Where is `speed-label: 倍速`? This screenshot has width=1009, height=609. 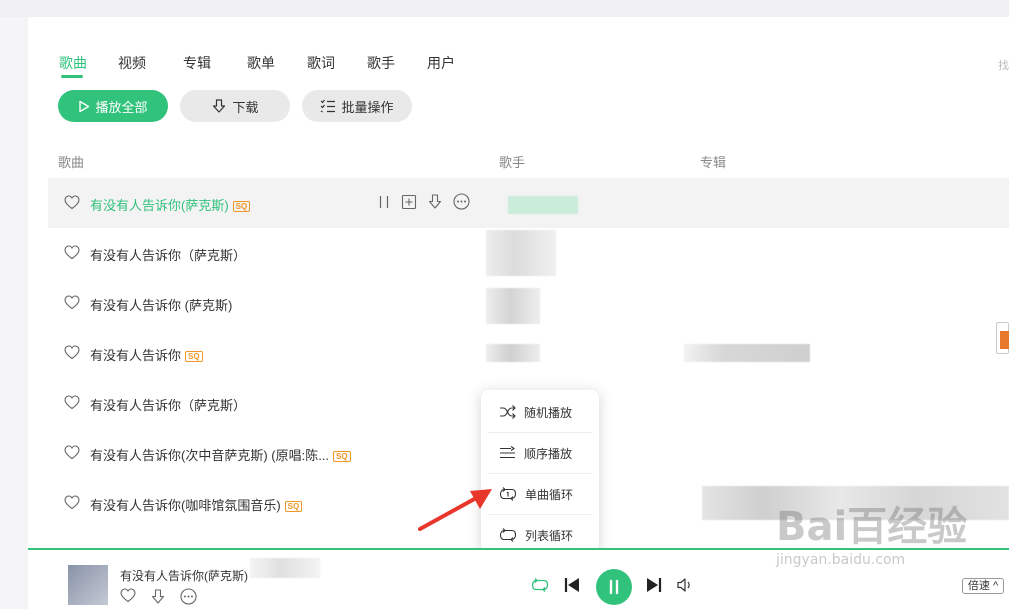
speed-label: 倍速 is located at coordinates (978, 586).